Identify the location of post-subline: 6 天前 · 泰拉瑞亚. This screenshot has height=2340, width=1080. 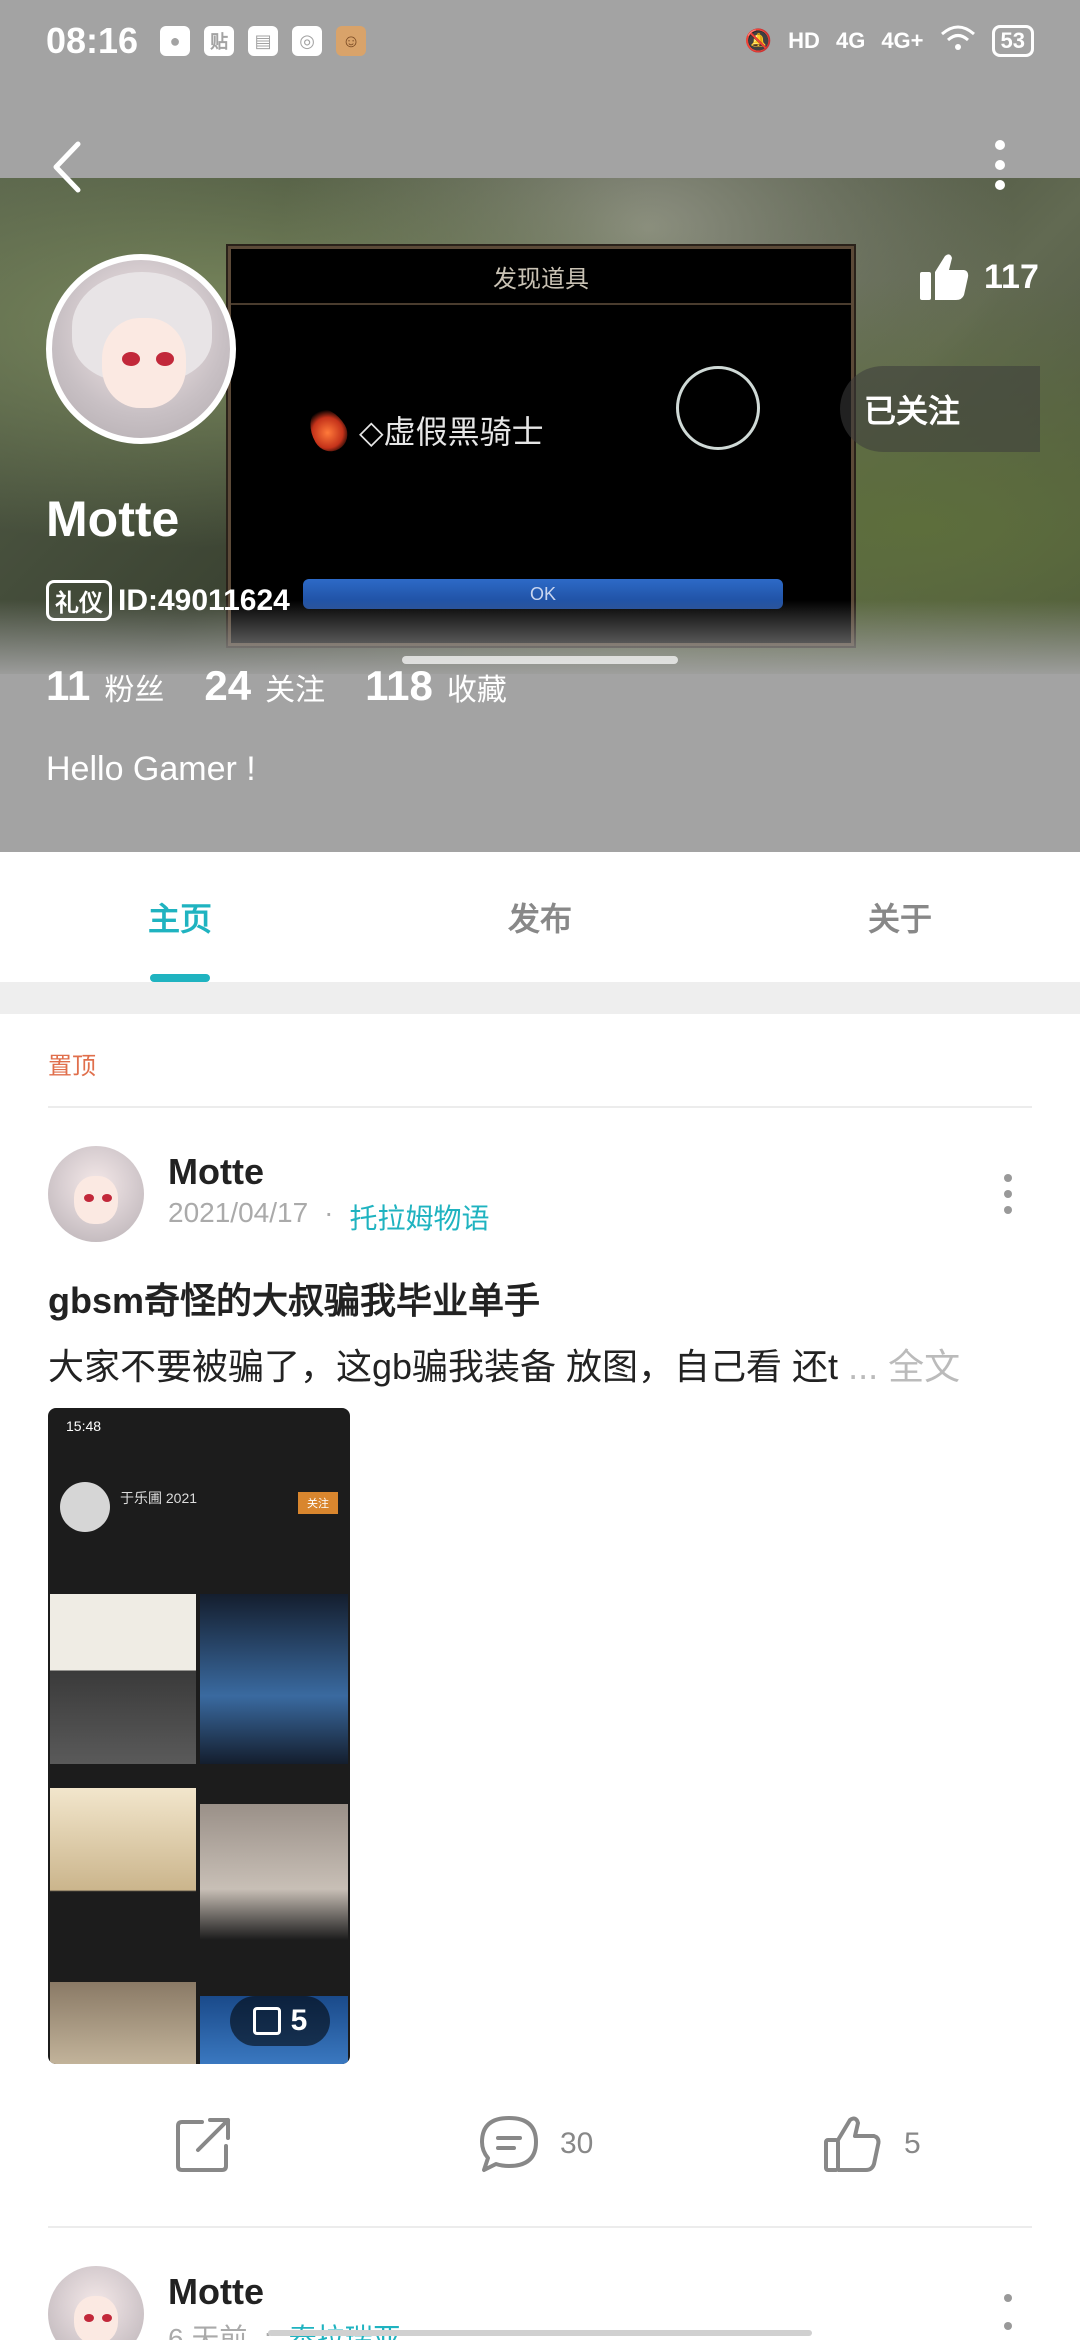
(284, 2328).